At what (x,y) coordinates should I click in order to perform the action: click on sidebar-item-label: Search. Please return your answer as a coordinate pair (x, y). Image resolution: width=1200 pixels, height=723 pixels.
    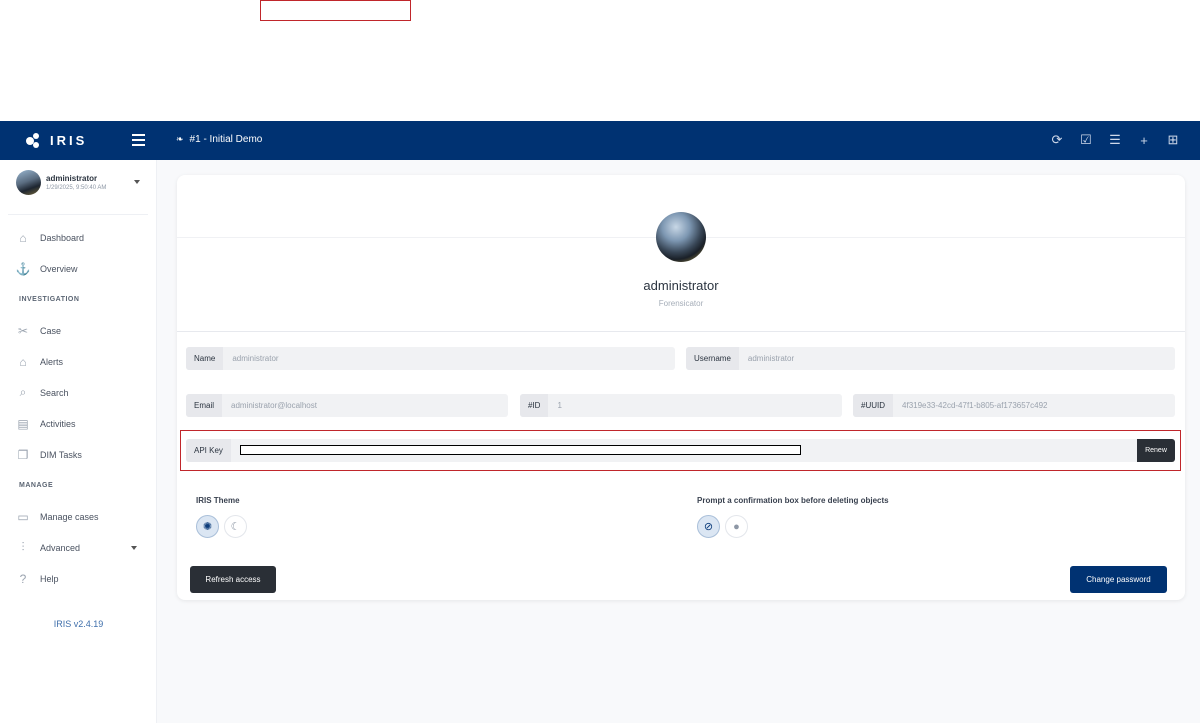
    Looking at the image, I should click on (54, 392).